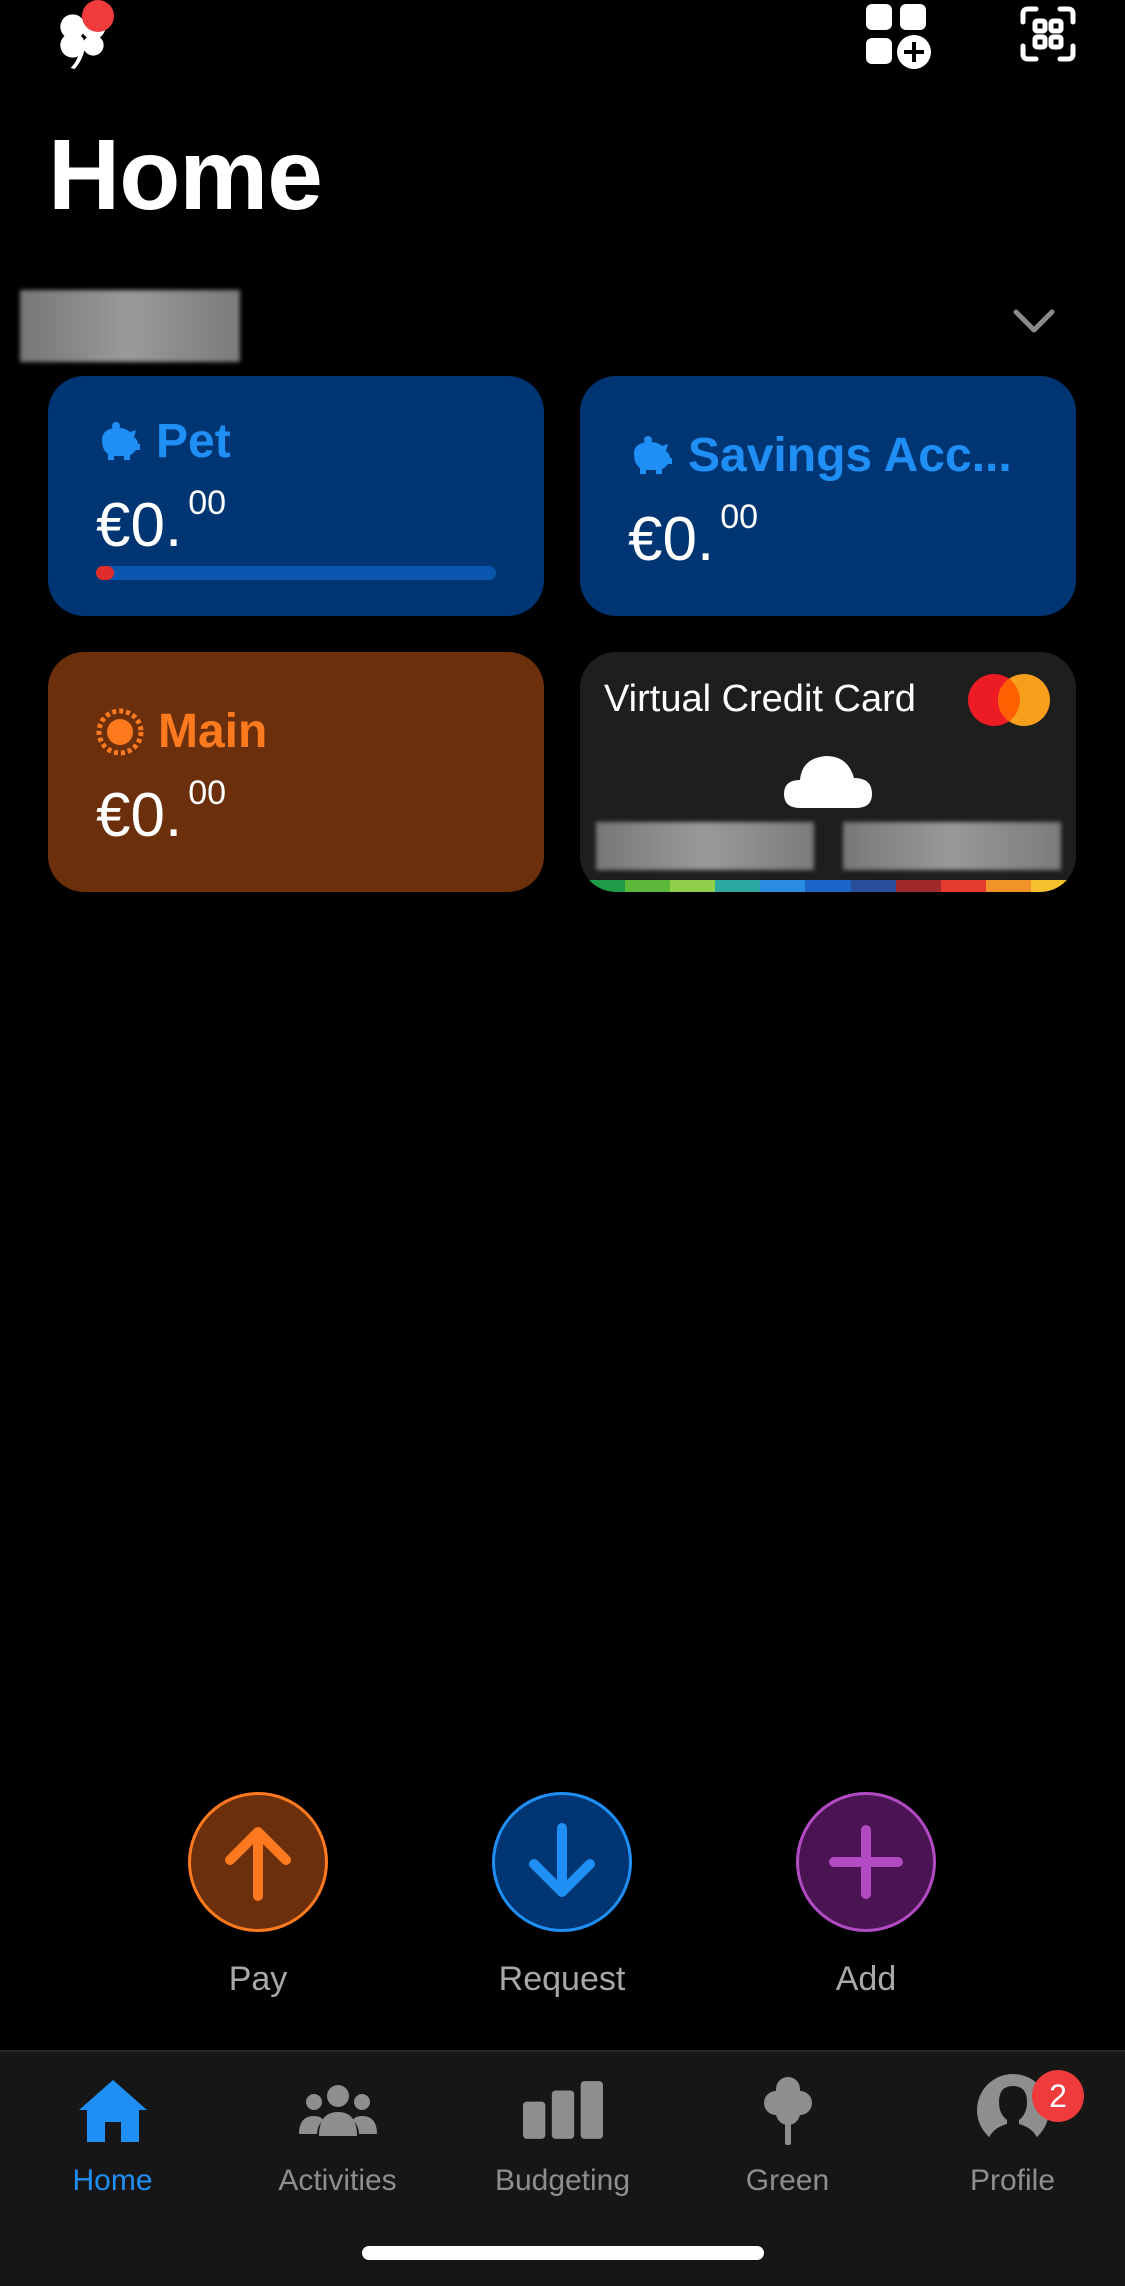 This screenshot has width=1125, height=2286. I want to click on plus-icon, so click(866, 1862).